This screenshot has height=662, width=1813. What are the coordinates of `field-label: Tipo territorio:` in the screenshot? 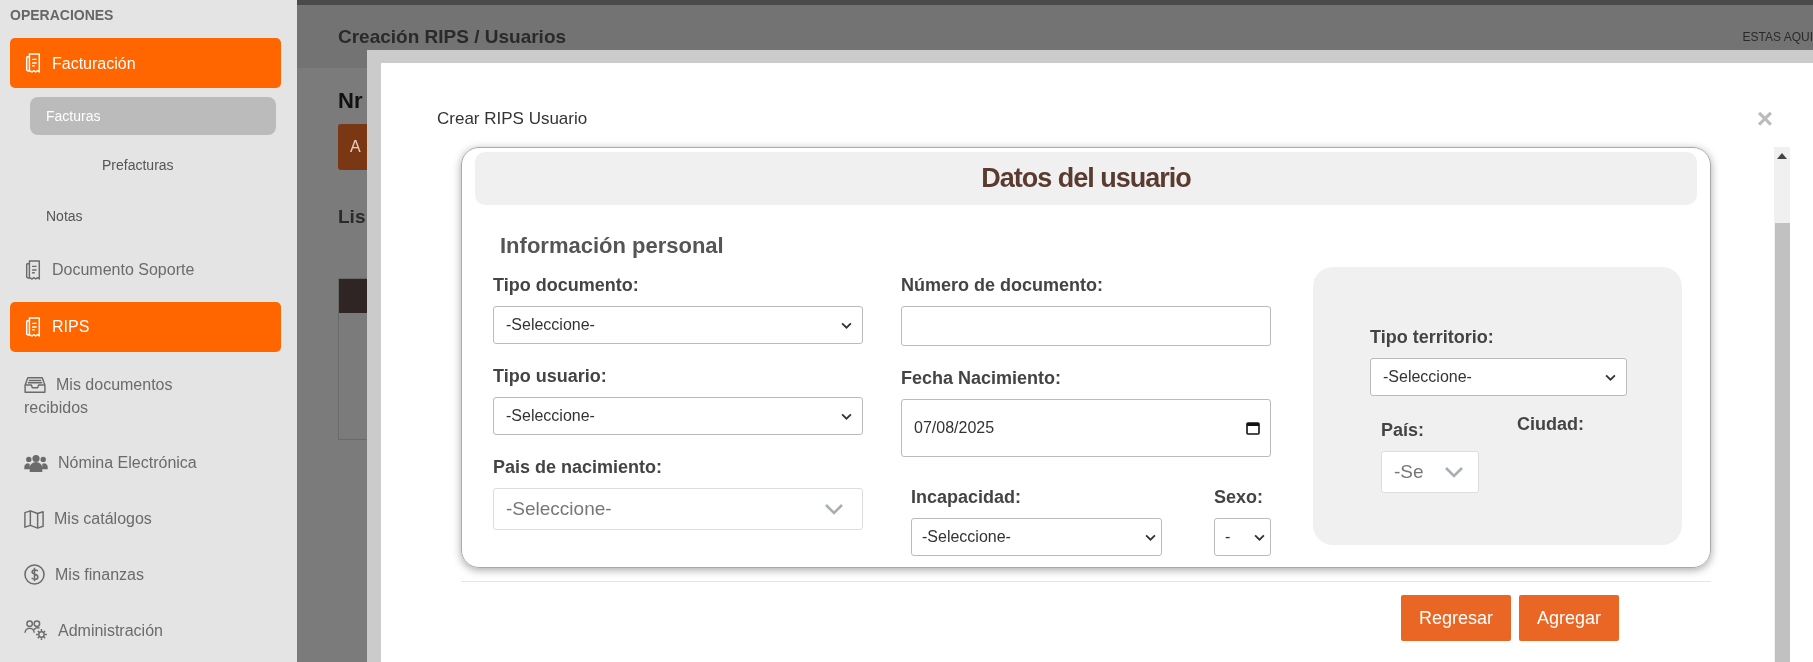 It's located at (1432, 337).